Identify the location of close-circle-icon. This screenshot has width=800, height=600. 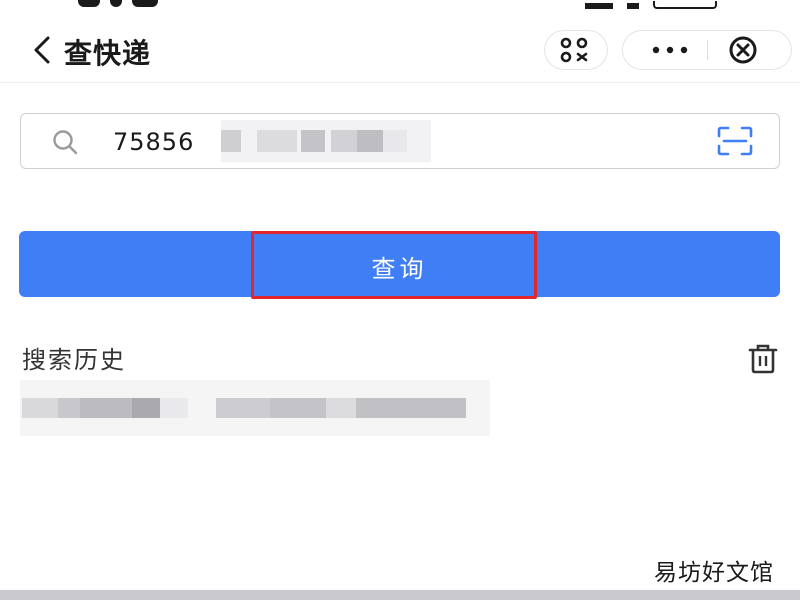
(743, 50).